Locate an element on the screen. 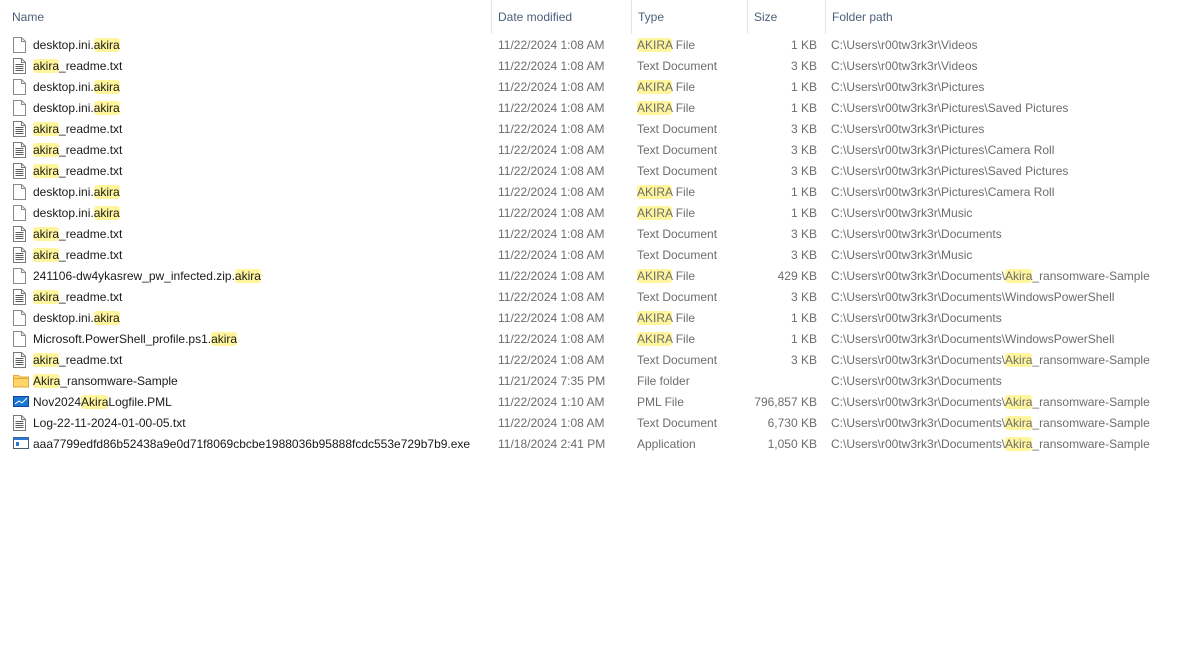  column-header-folder-path: Folder path is located at coordinates (1010, 17).